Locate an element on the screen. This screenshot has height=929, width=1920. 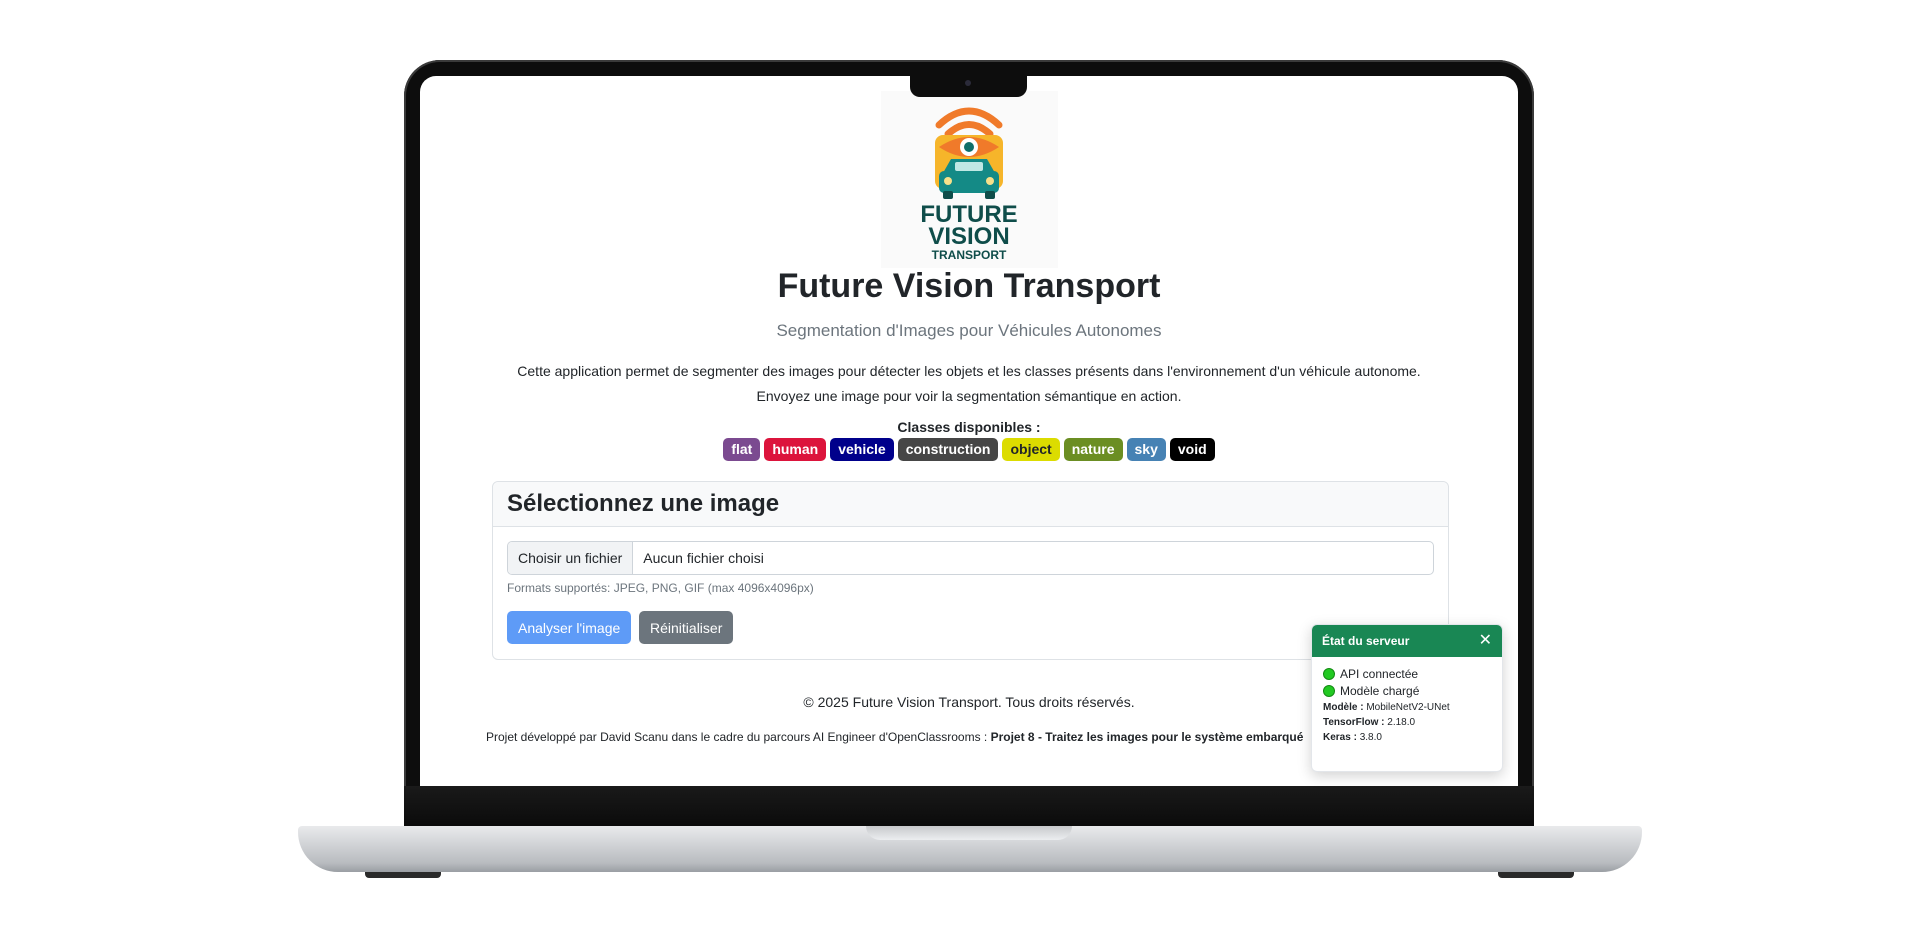
model-info-value: MobileNetV2-UNet is located at coordinates (1408, 707).